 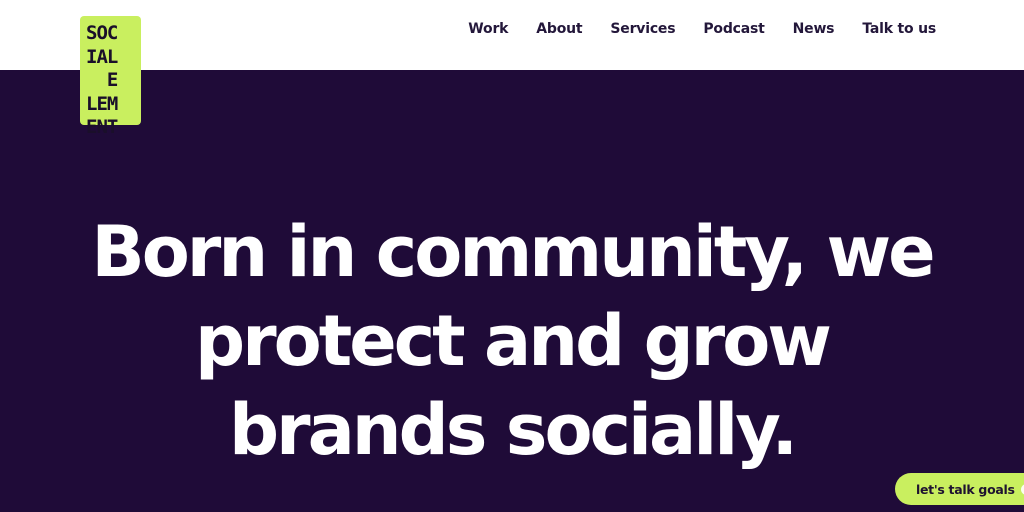 What do you see at coordinates (102, 80) in the screenshot?
I see `logo-text-line: E` at bounding box center [102, 80].